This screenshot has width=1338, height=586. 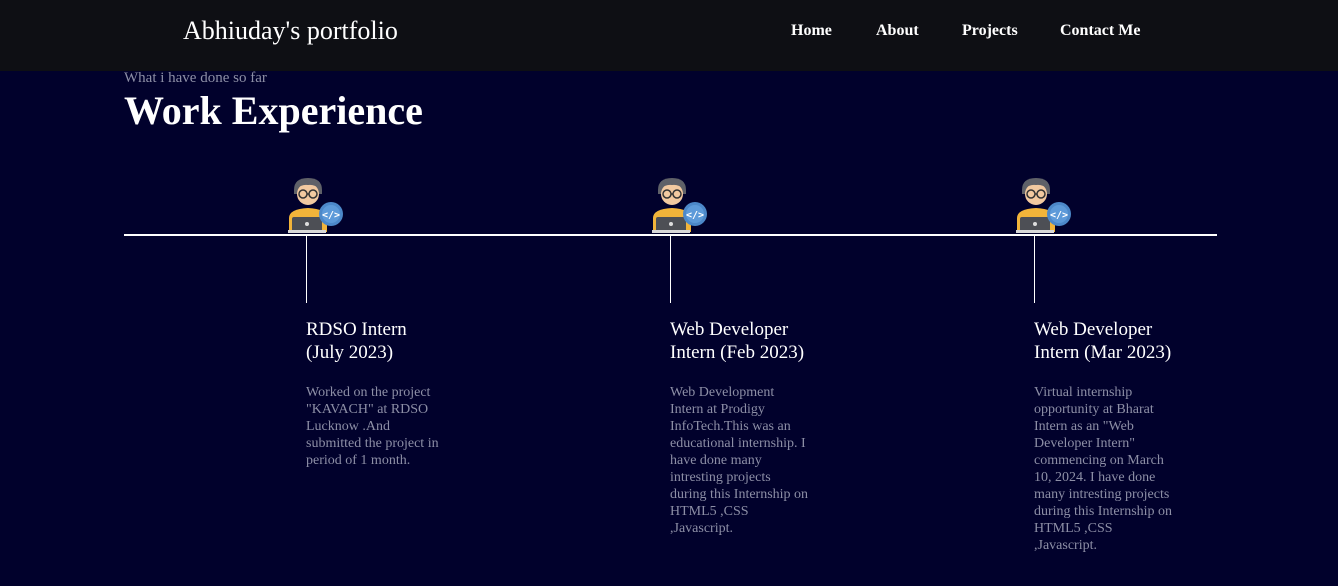 I want to click on description-line: opportunity at Bharat, so click(x=1094, y=409).